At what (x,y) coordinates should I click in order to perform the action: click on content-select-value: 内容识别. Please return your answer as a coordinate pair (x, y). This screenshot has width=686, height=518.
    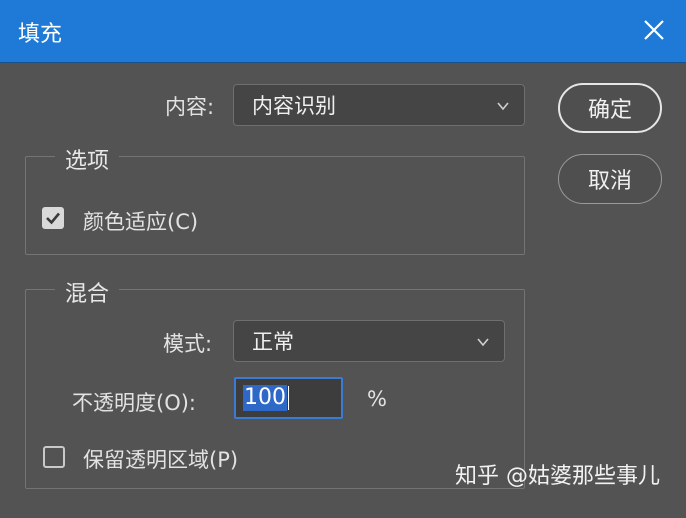
    Looking at the image, I should click on (294, 106).